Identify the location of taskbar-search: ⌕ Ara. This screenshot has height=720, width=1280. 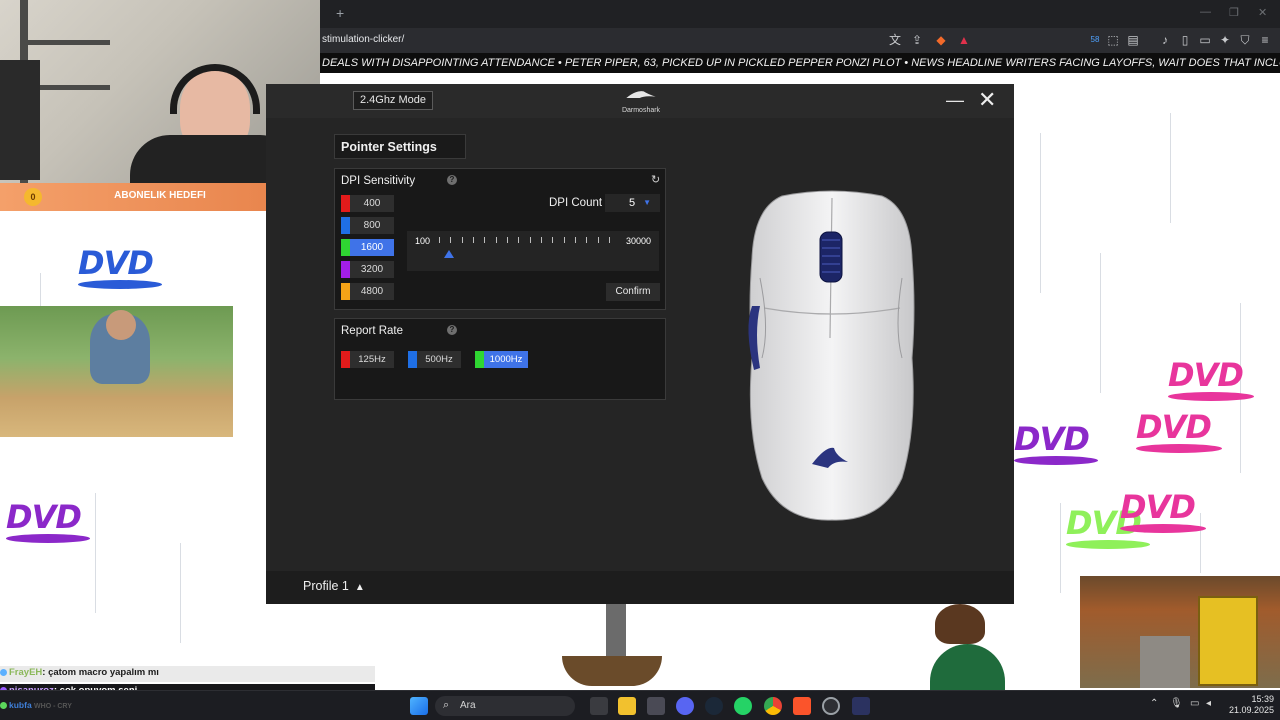
(505, 706).